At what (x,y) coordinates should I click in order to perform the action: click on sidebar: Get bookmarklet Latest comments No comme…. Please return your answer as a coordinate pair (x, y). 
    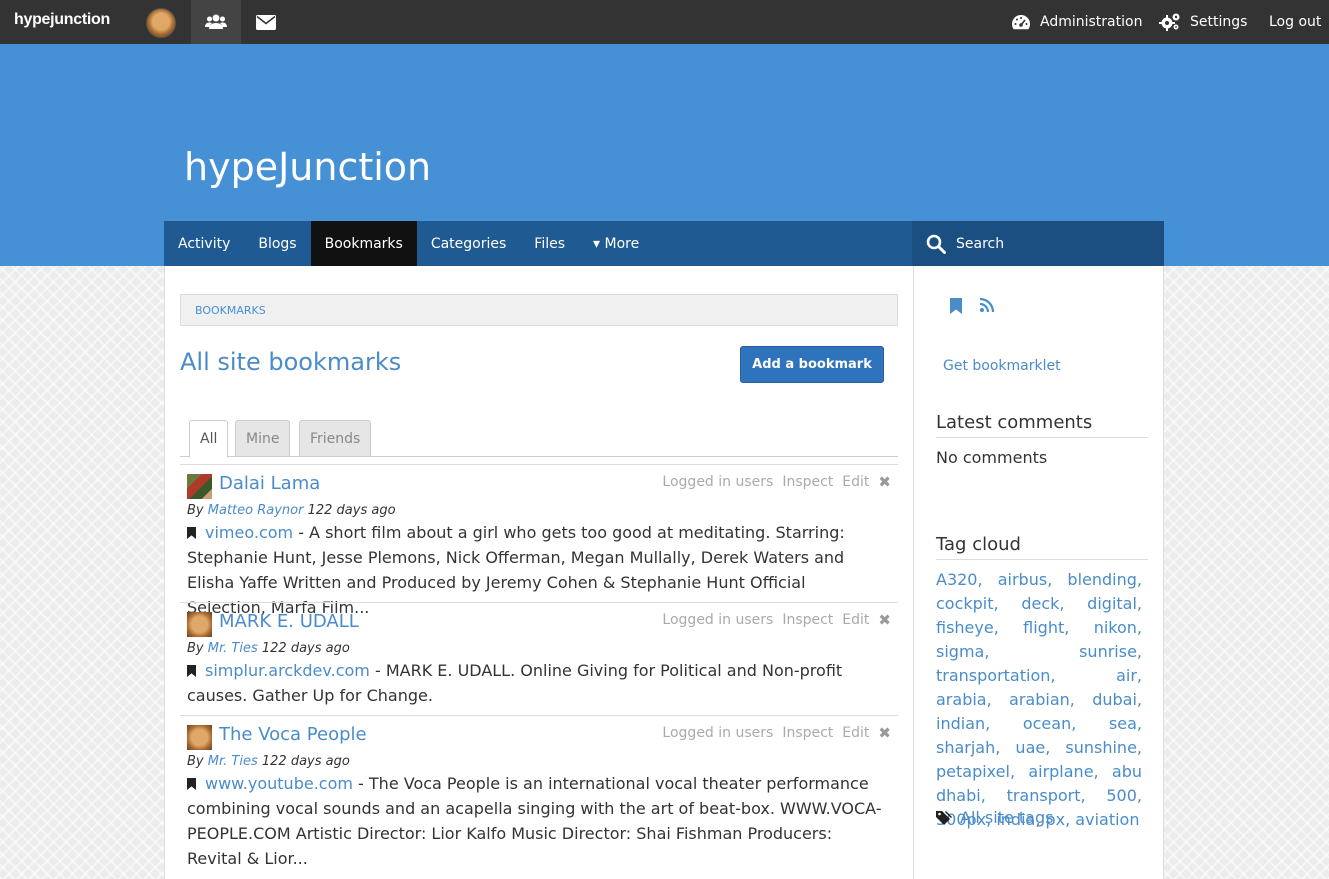
    Looking at the image, I should click on (1038, 572).